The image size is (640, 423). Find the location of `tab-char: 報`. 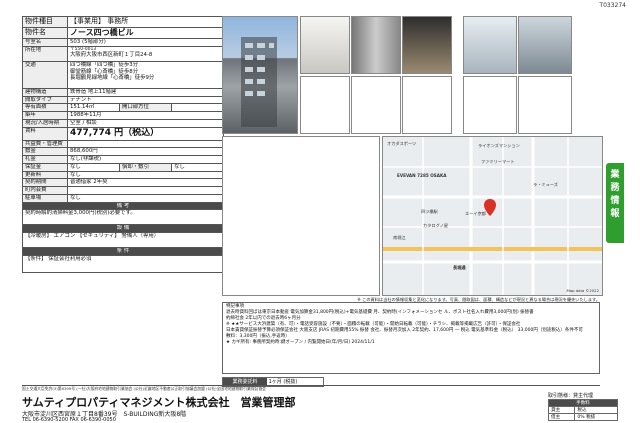

tab-char: 報 is located at coordinates (615, 214).